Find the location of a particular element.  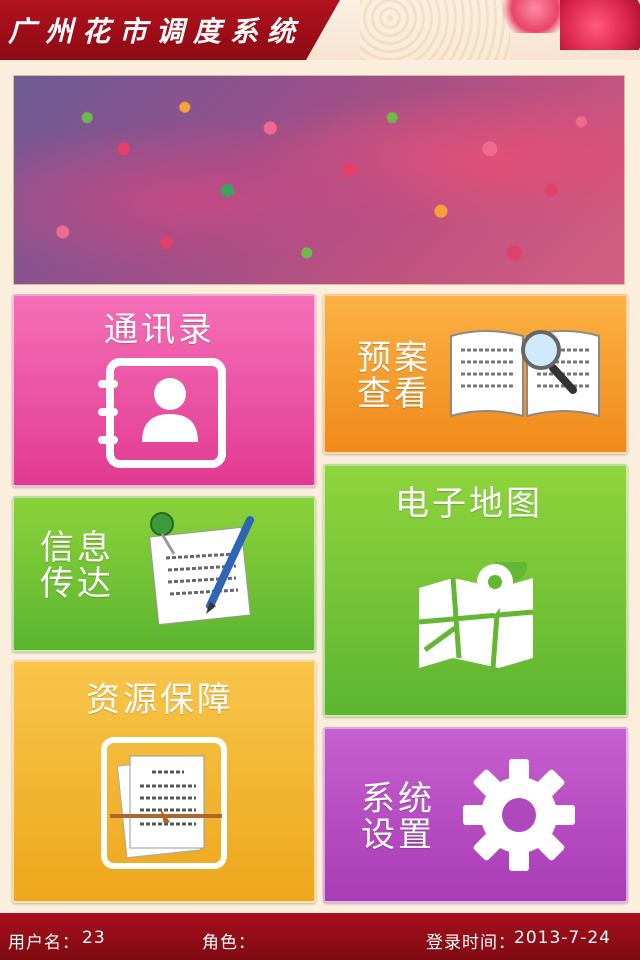

role-label: 角色： is located at coordinates (229, 943).